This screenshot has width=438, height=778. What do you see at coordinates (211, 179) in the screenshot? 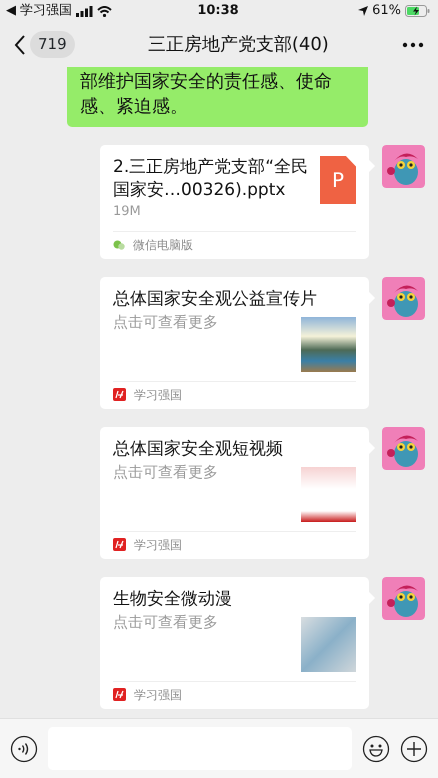
I see `file-name: 2.三正房地产党支部“全民国家安…00326).pptx` at bounding box center [211, 179].